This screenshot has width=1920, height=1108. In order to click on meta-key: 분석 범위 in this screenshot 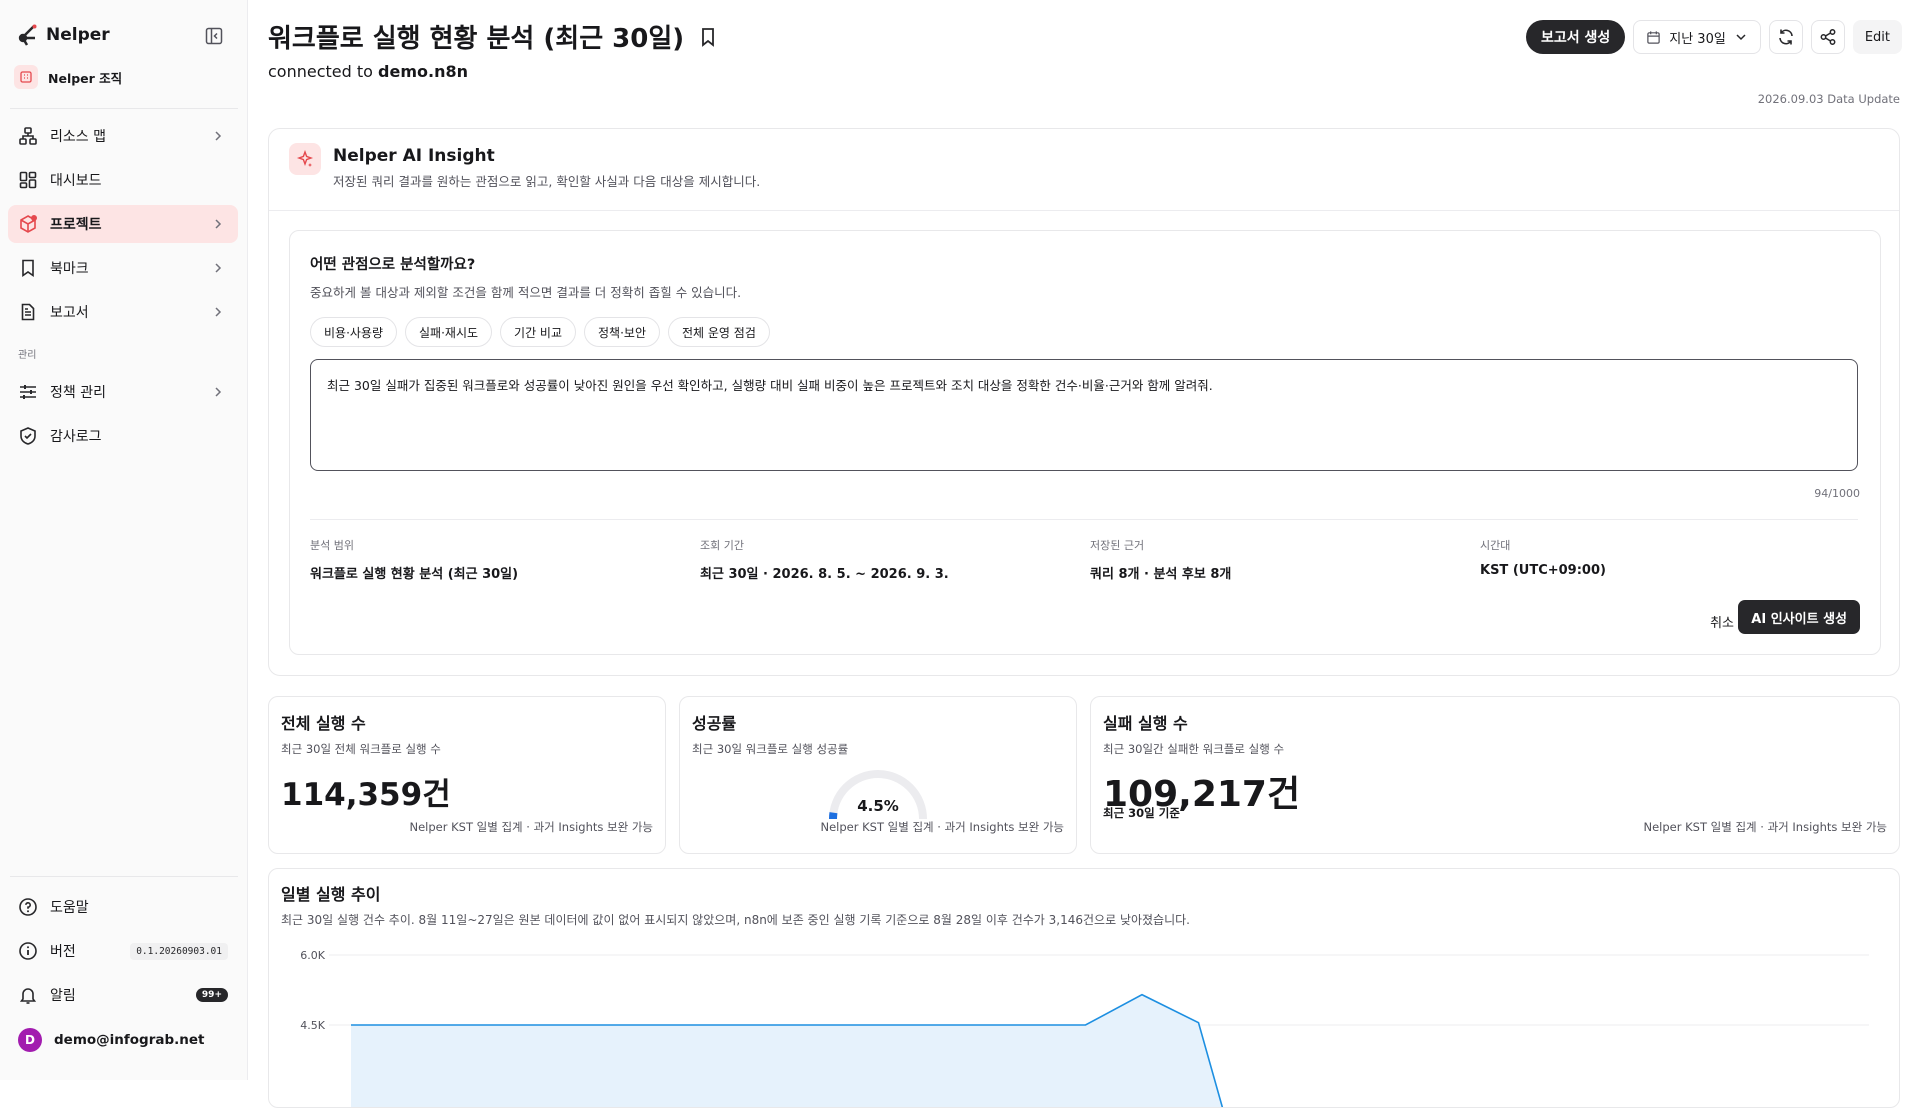, I will do `click(414, 545)`.